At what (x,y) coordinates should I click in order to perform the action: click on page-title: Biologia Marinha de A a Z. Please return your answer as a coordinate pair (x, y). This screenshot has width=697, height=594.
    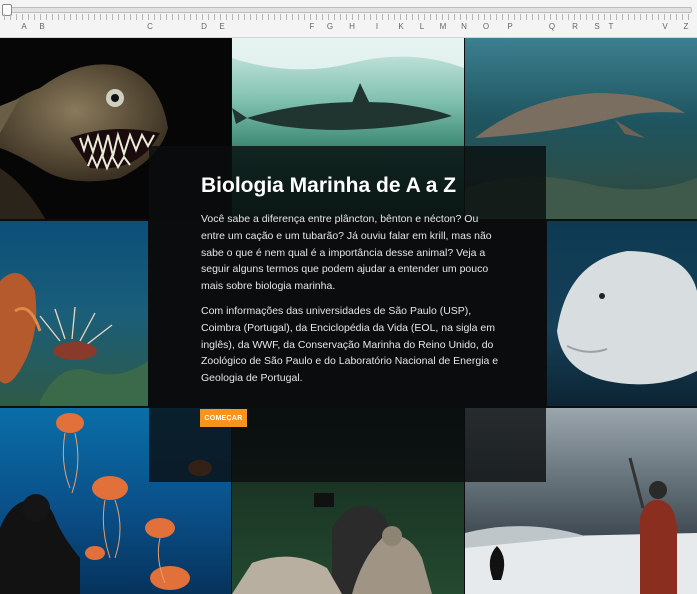
    Looking at the image, I should click on (329, 185).